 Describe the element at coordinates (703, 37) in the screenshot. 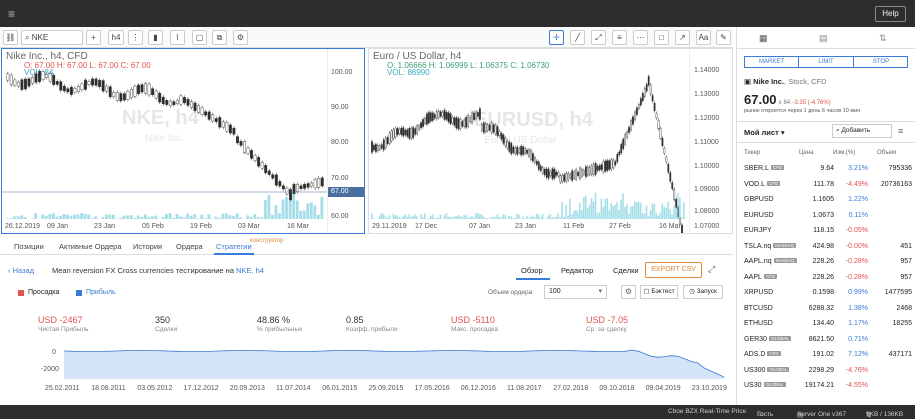

I see `text-tool-button: Aa` at that location.